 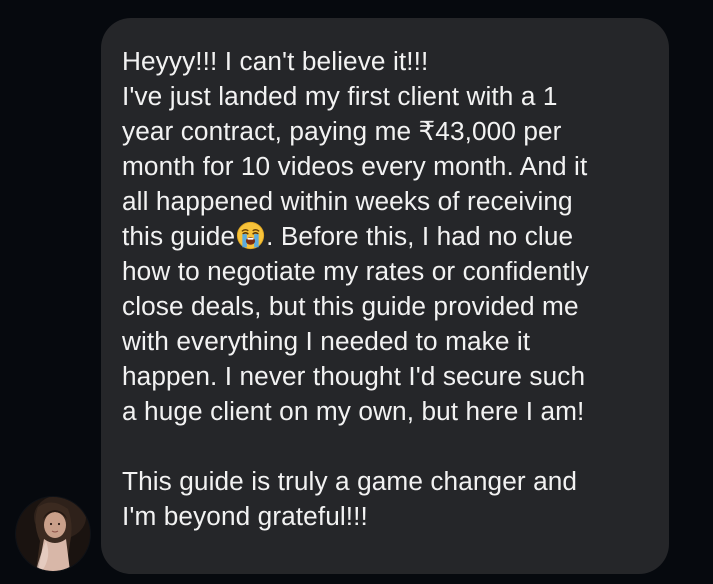 I want to click on message-line: all happened within weeks of receiving, so click(x=347, y=201).